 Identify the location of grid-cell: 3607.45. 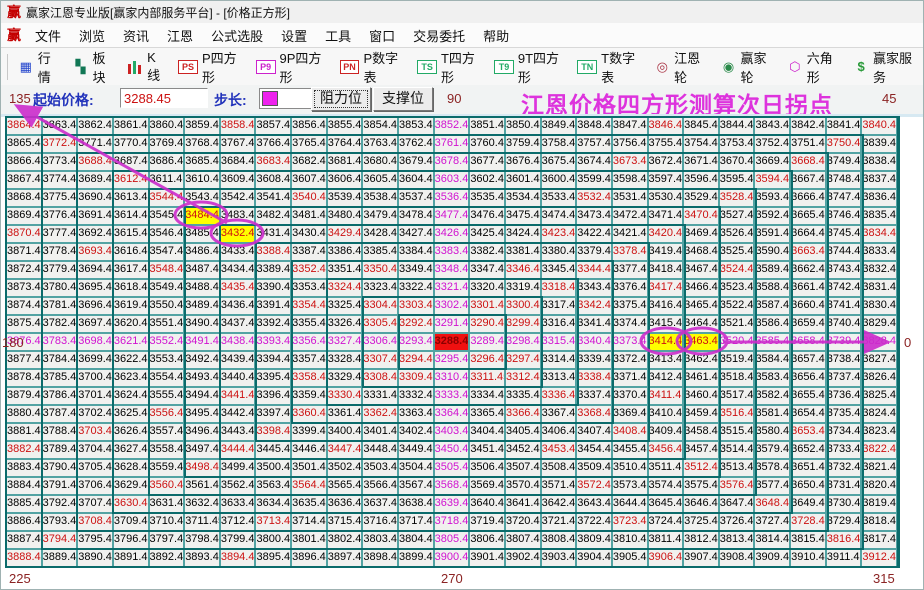
(309, 180).